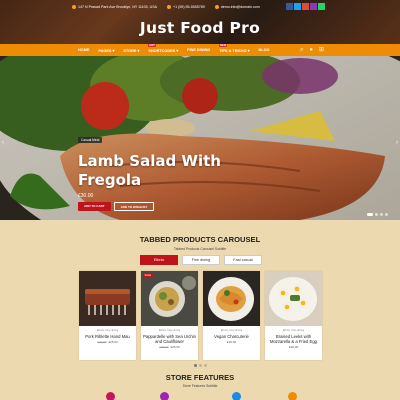 This screenshot has height=400, width=400. I want to click on nav-label: Pages, so click(105, 50).